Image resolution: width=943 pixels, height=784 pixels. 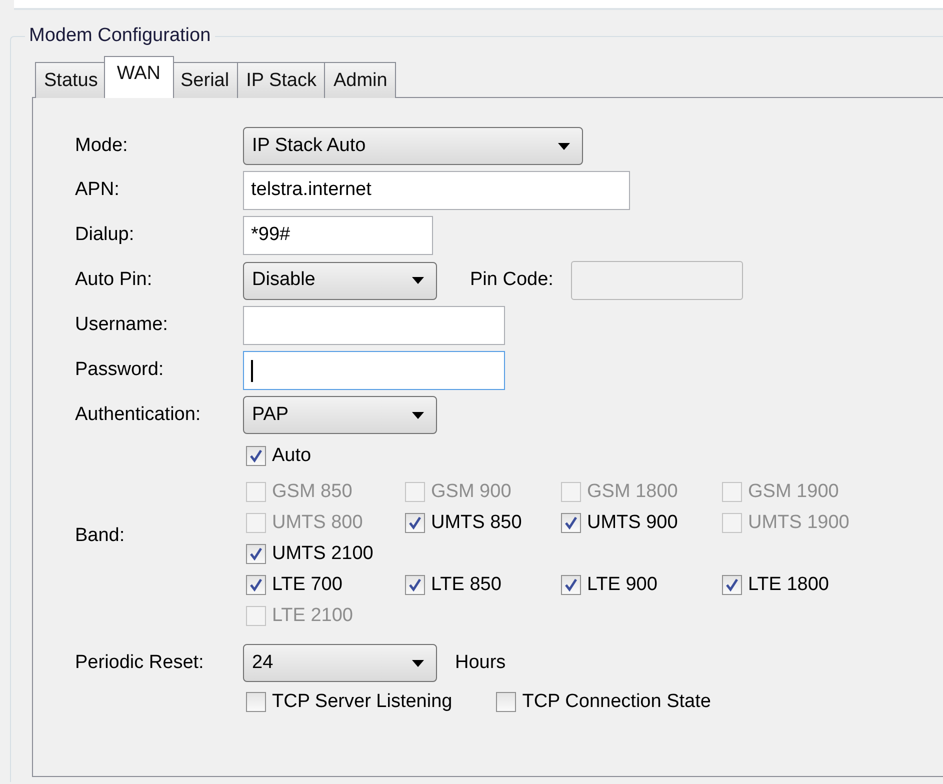 I want to click on field-label: Authentication:, so click(x=138, y=414).